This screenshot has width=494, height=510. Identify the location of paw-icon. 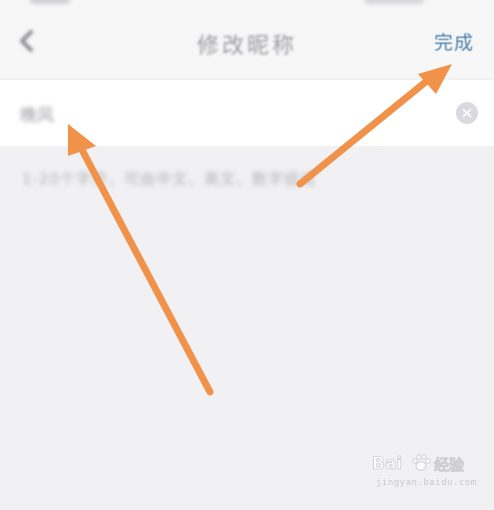
(421, 462).